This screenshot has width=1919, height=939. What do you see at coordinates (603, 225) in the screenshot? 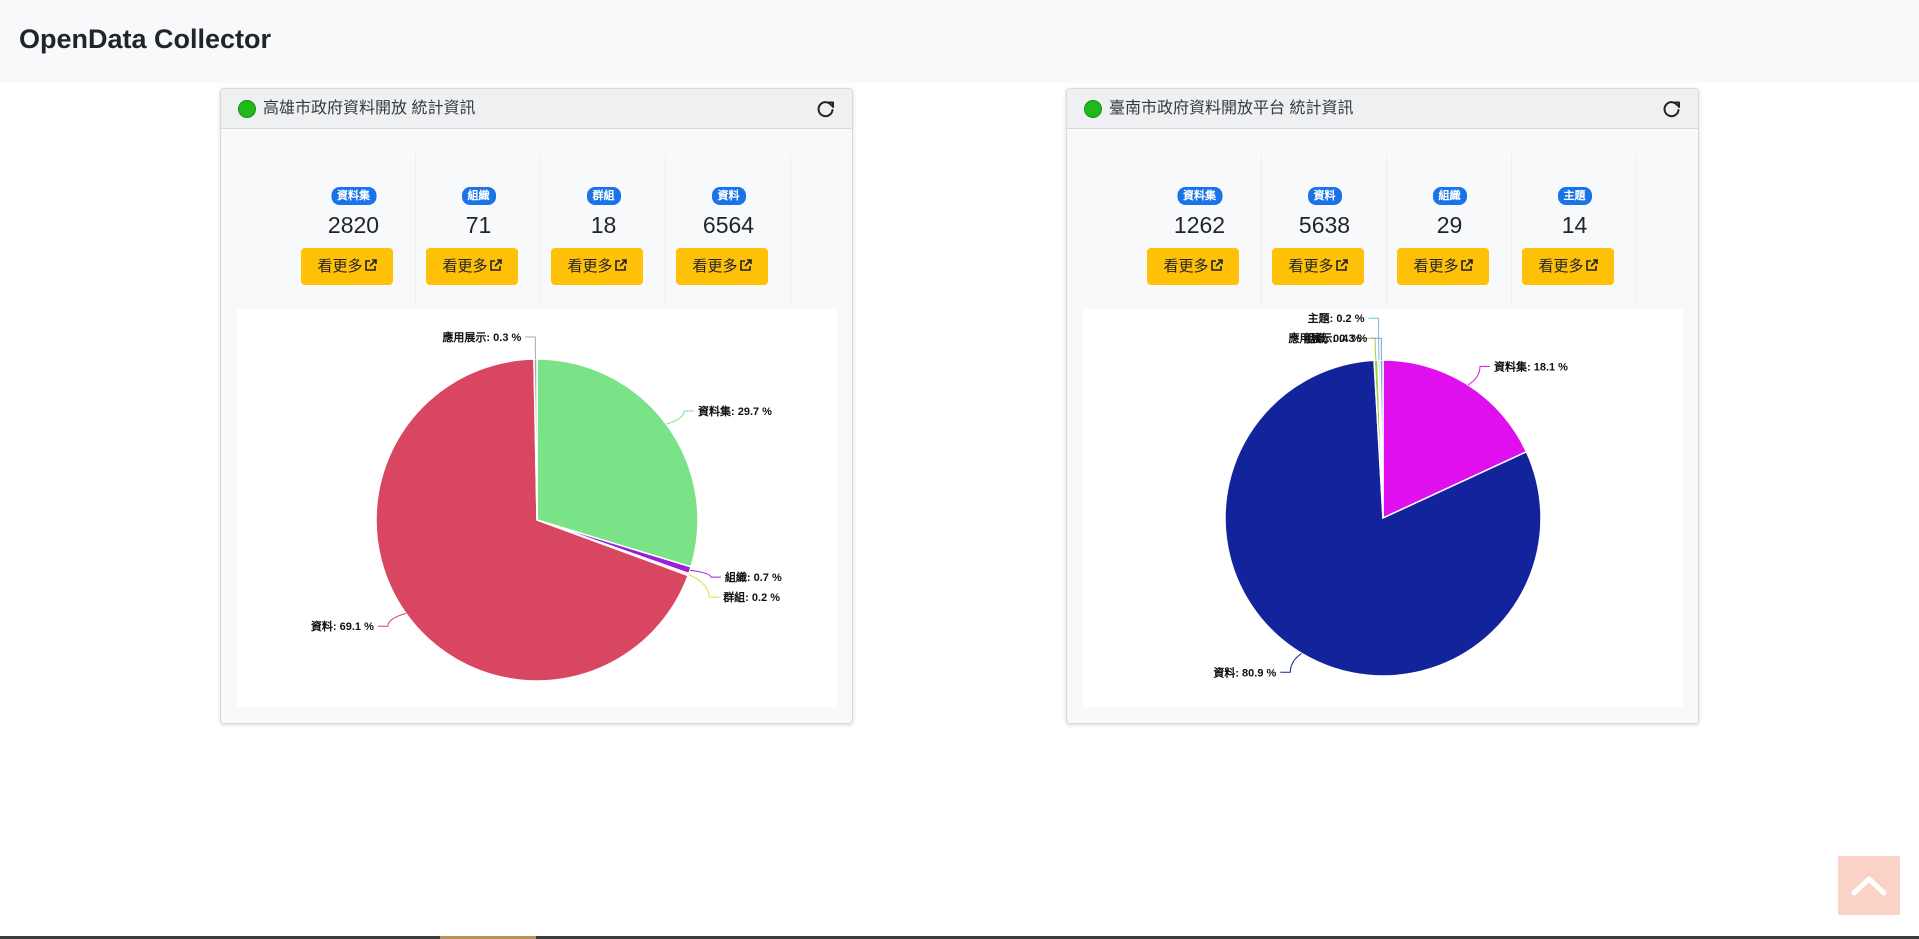
I see `stat-count: 18` at bounding box center [603, 225].